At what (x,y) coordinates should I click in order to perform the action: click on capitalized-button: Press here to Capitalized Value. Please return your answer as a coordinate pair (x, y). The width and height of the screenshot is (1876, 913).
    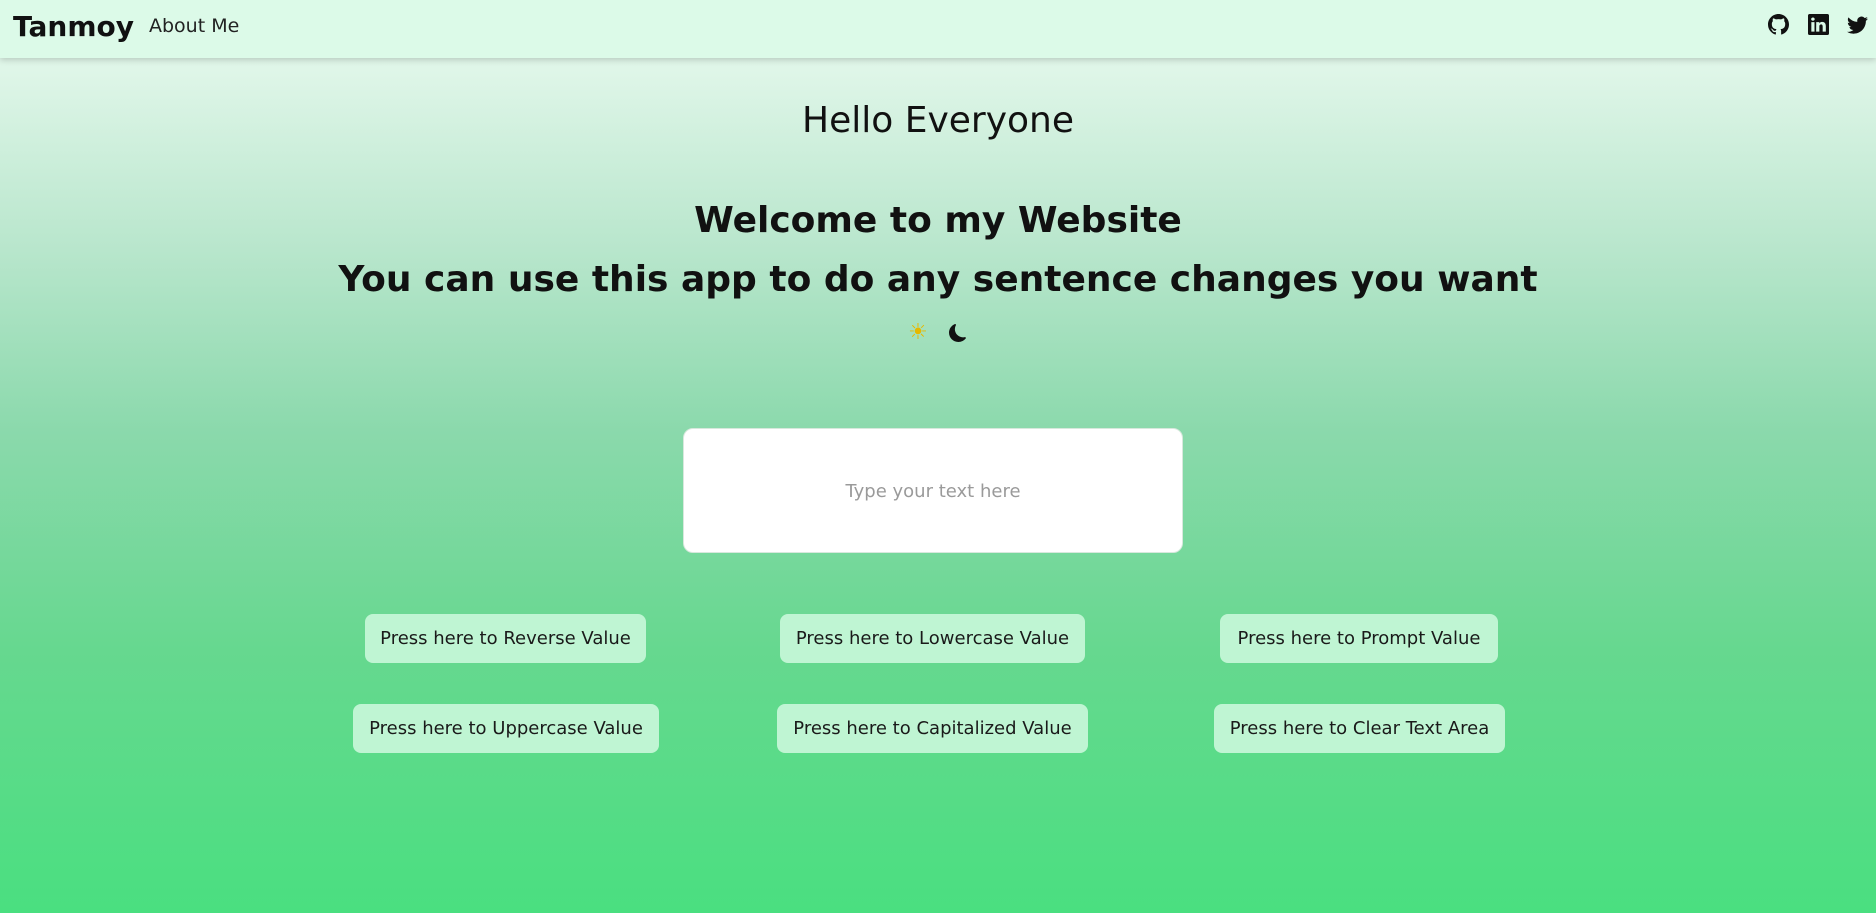
    Looking at the image, I should click on (932, 728).